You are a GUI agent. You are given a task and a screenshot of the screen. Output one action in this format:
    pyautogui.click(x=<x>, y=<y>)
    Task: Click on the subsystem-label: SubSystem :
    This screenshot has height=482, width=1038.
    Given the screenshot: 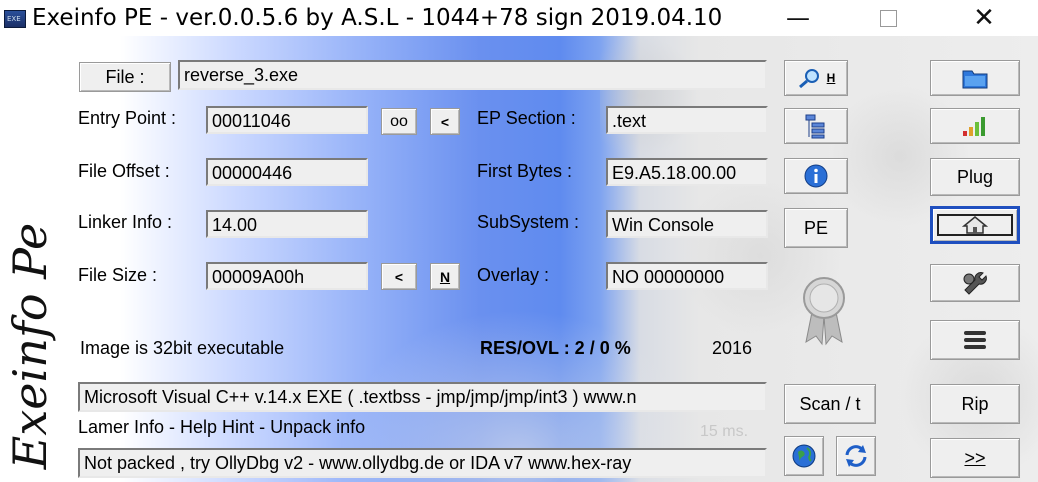 What is the action you would take?
    pyautogui.click(x=528, y=222)
    